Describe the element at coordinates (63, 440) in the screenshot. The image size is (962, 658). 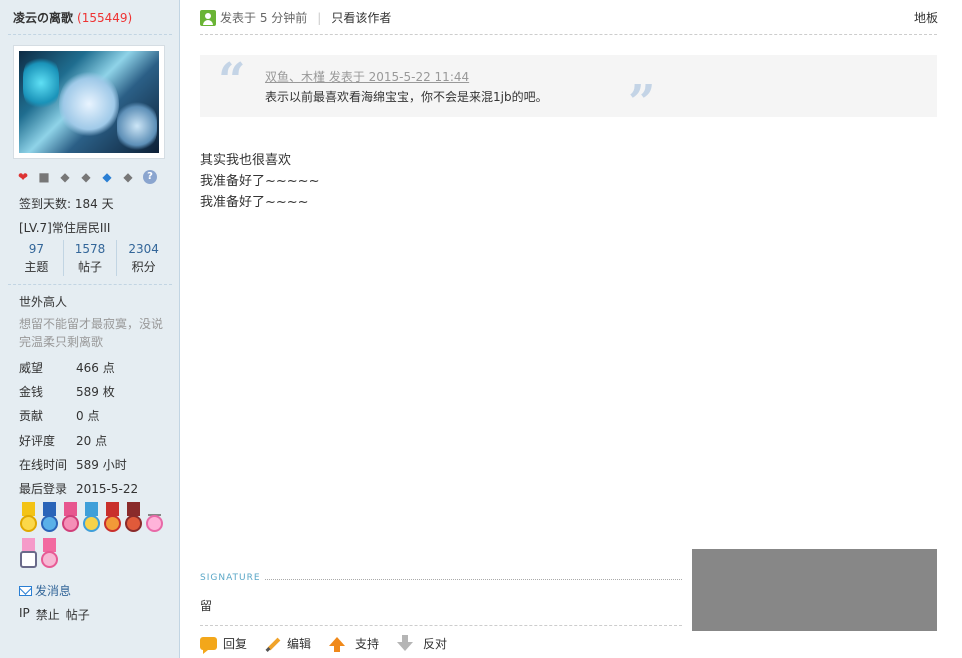
I see `info-row: 好评度 20 点` at that location.